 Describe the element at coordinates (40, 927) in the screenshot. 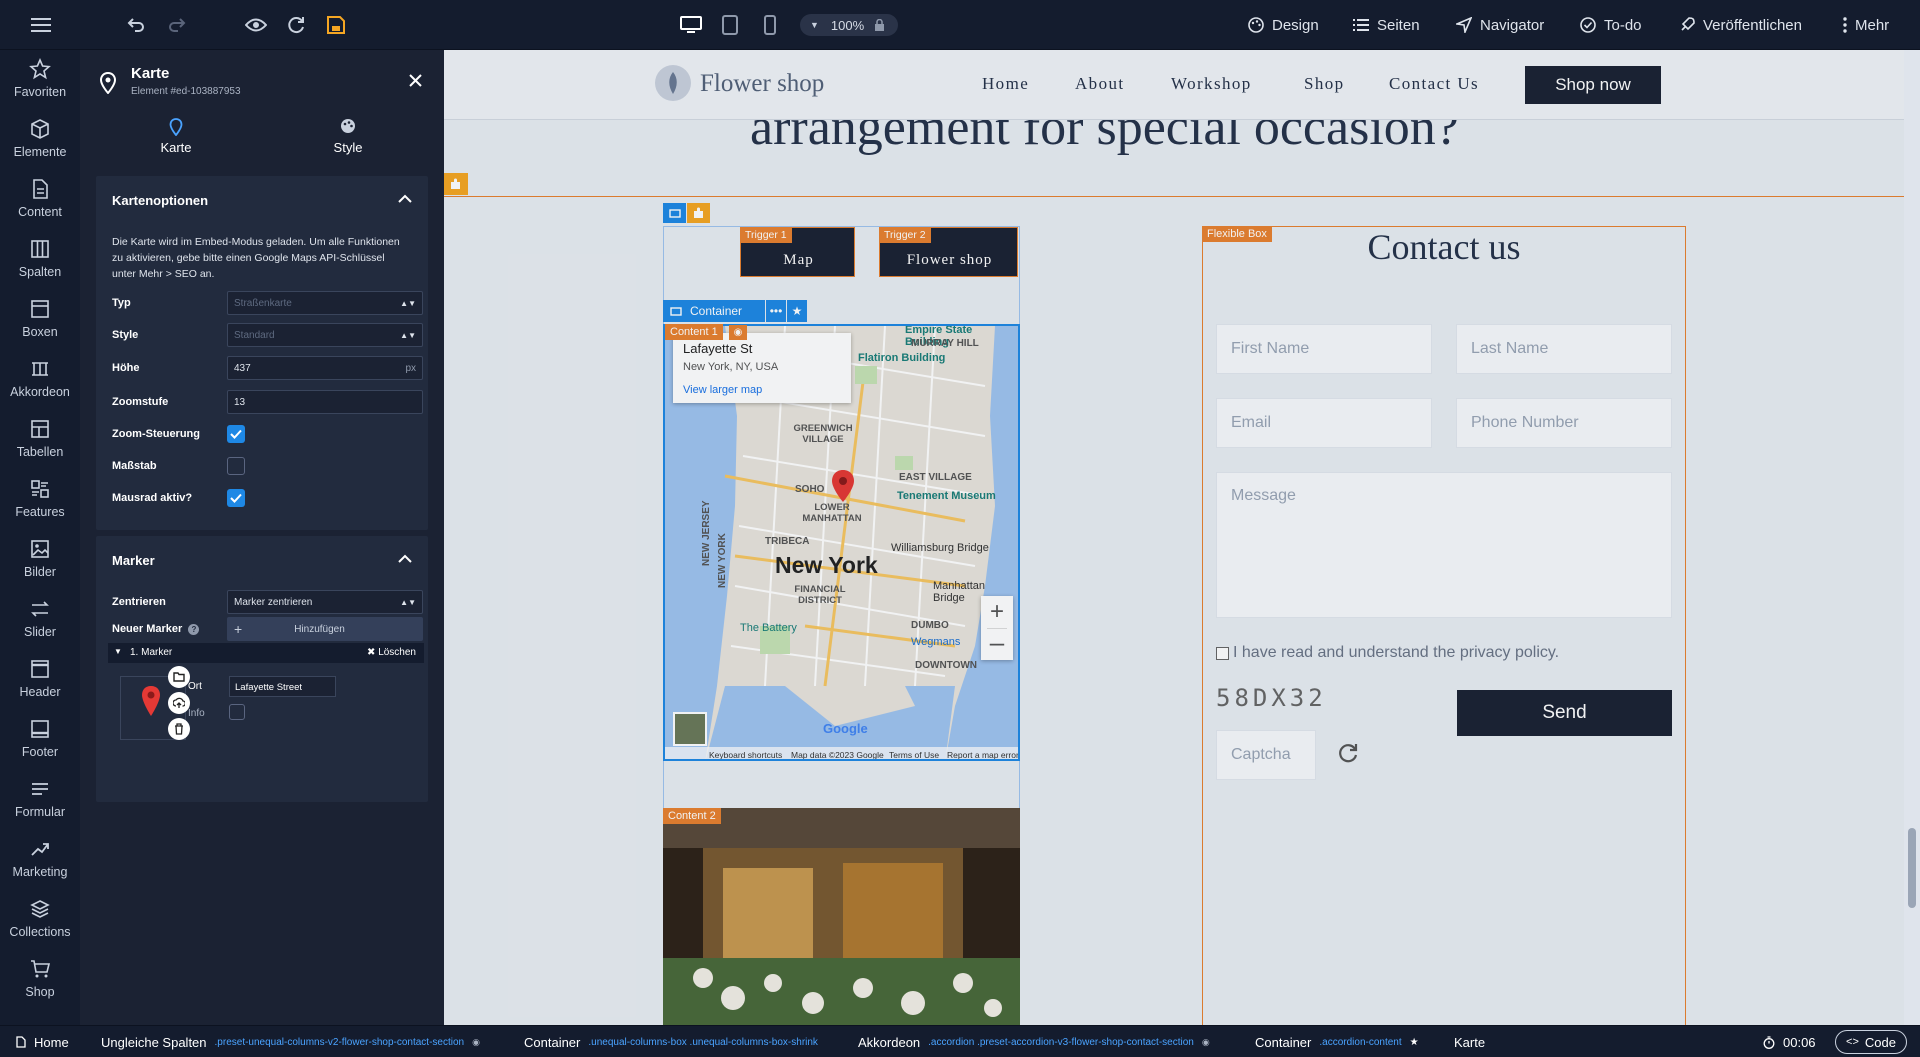

I see `rail-collections: Collections` at that location.